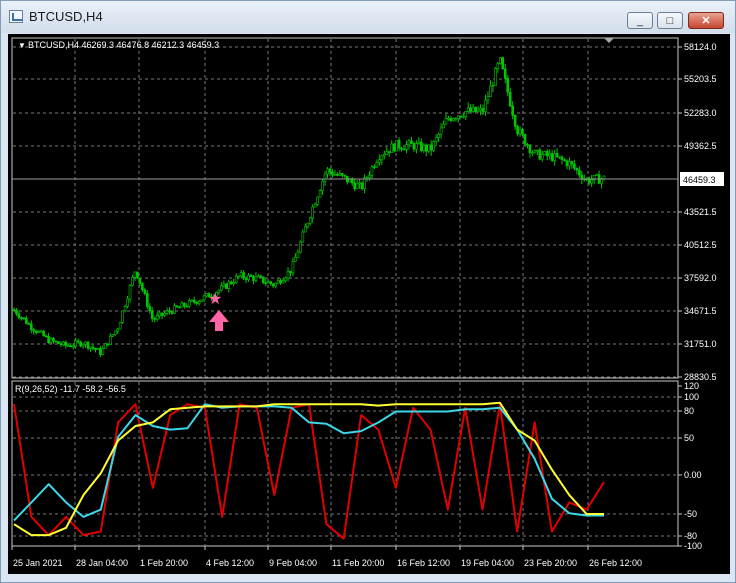  I want to click on time-tick-label: 28 Jan 04:00, so click(102, 563).